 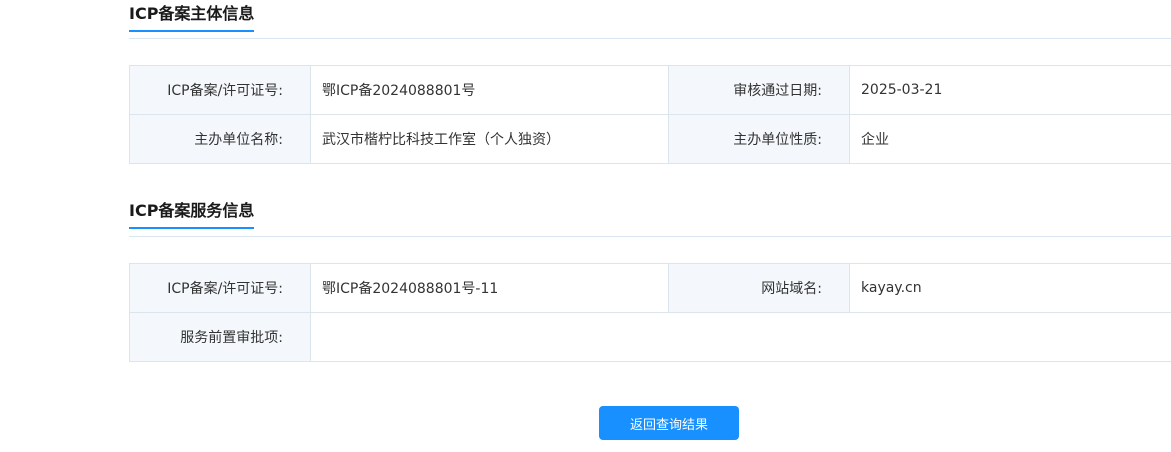 I want to click on subject-section-title: ICP备案主体信息, so click(x=192, y=16).